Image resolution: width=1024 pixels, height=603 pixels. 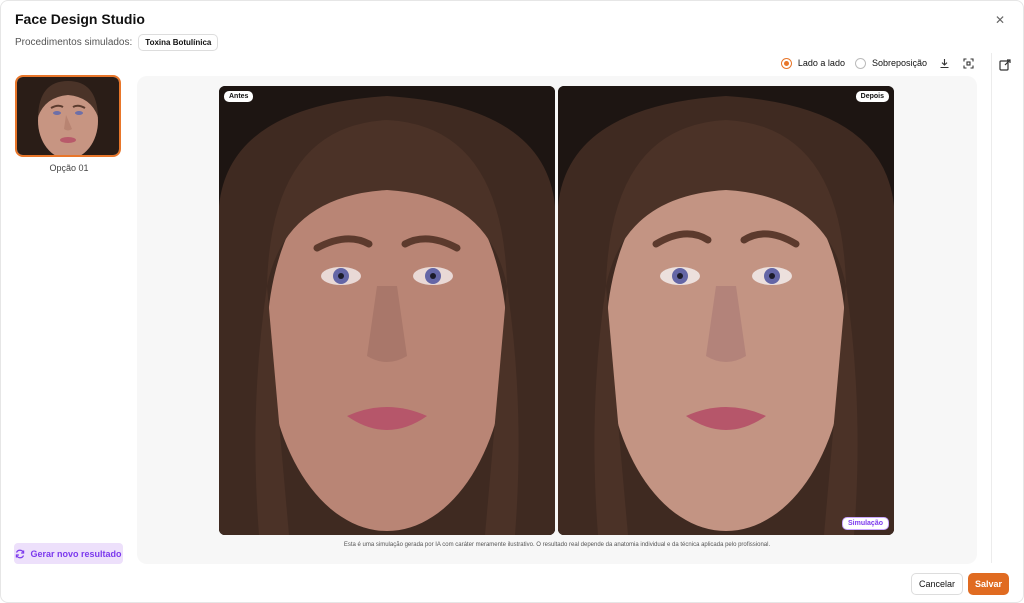 I want to click on cancel-button: Cancelar, so click(x=937, y=584).